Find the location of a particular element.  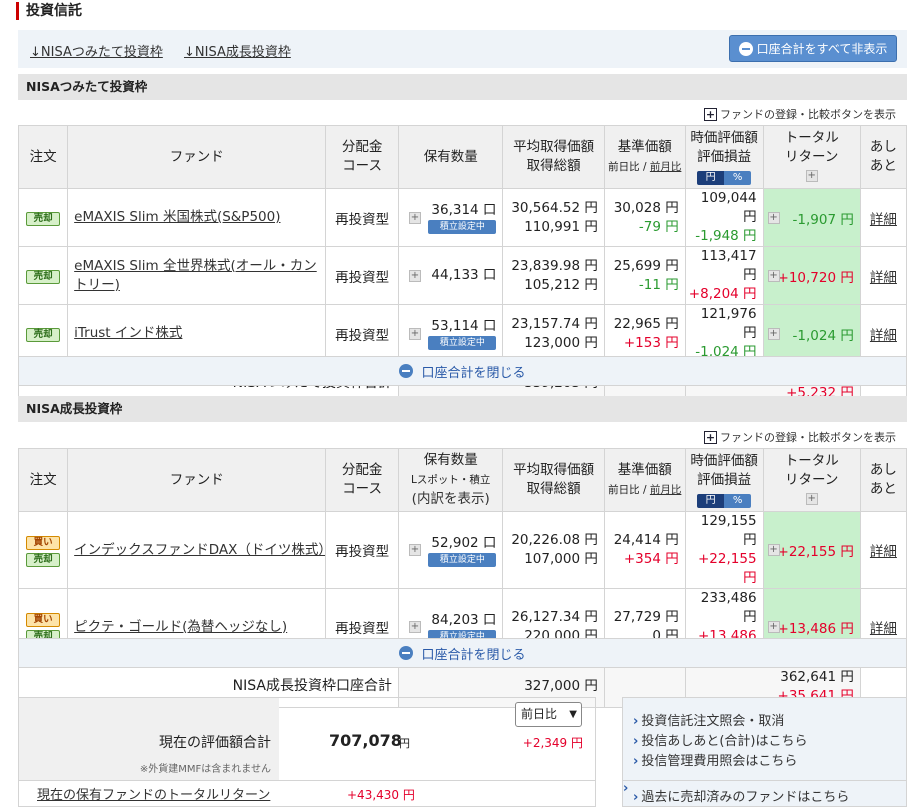

order-cell: 売却 is located at coordinates (43, 333).